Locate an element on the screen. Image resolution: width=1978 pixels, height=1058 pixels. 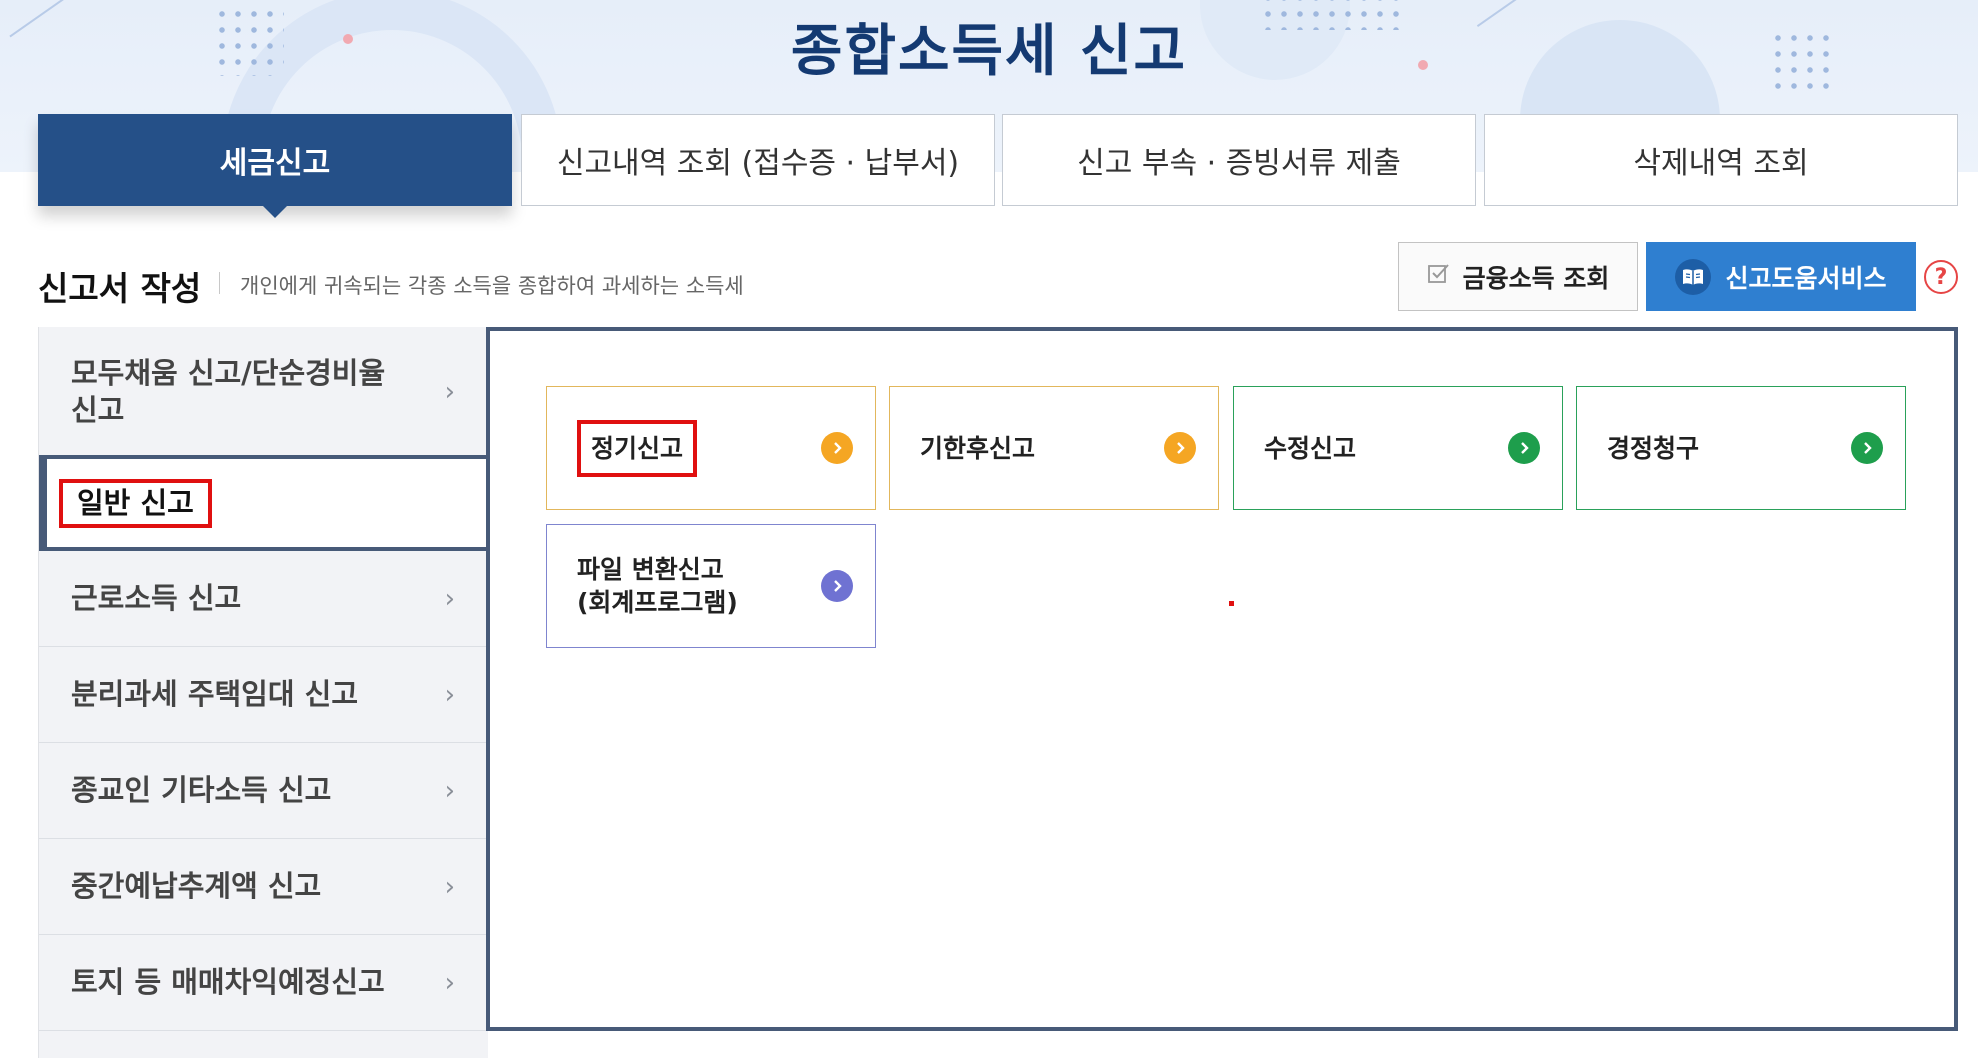
sidebar-item-housing-rental: 분리과세 주택임대 신고 › is located at coordinates (264, 695).